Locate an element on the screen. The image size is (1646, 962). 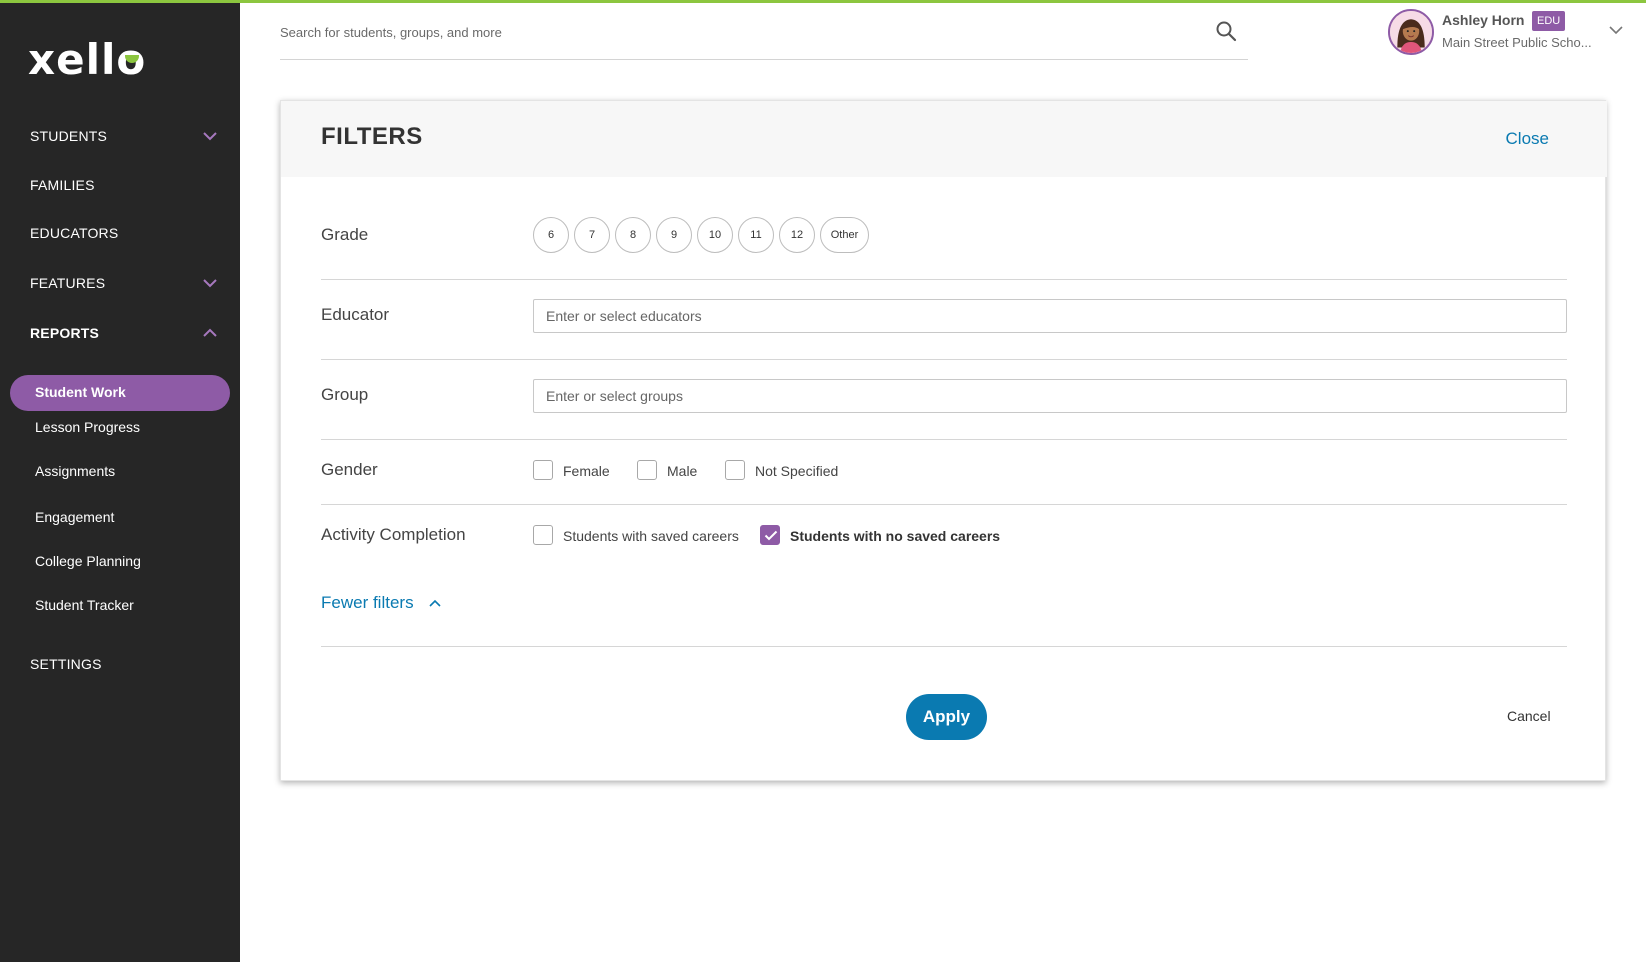
no-saved-careers-label: Students with no saved careers is located at coordinates (895, 536).